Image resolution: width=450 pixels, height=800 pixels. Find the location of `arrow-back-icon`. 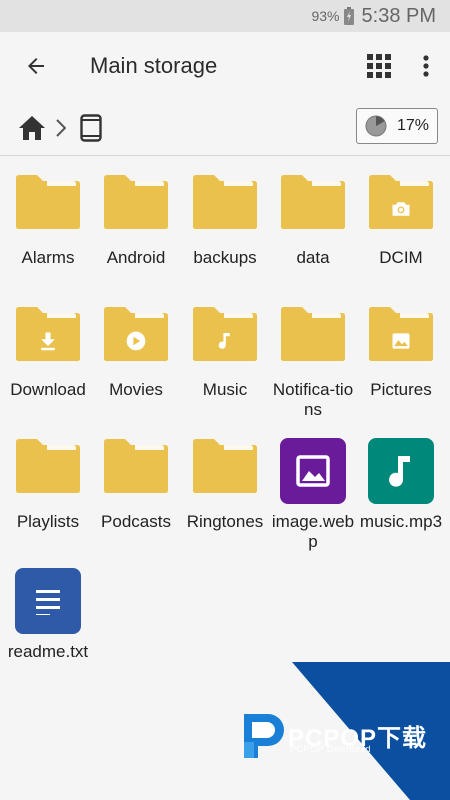

arrow-back-icon is located at coordinates (36, 66).